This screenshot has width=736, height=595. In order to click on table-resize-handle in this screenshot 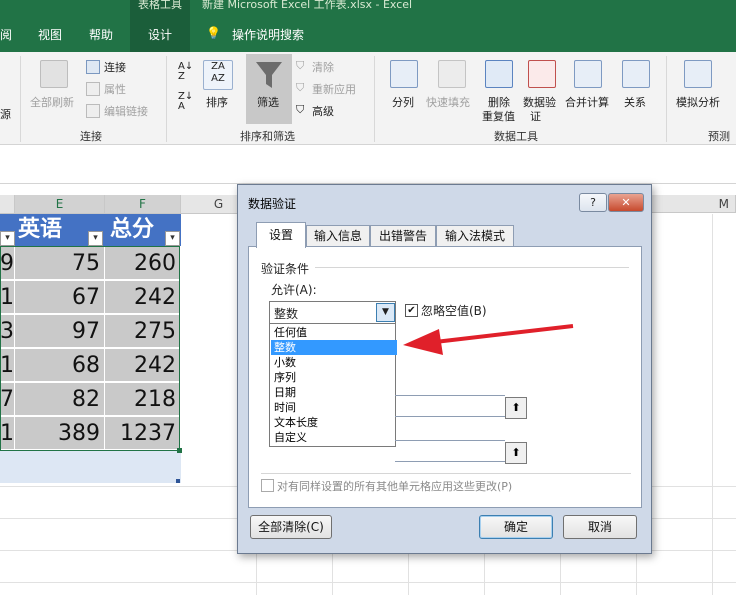, I will do `click(178, 481)`.